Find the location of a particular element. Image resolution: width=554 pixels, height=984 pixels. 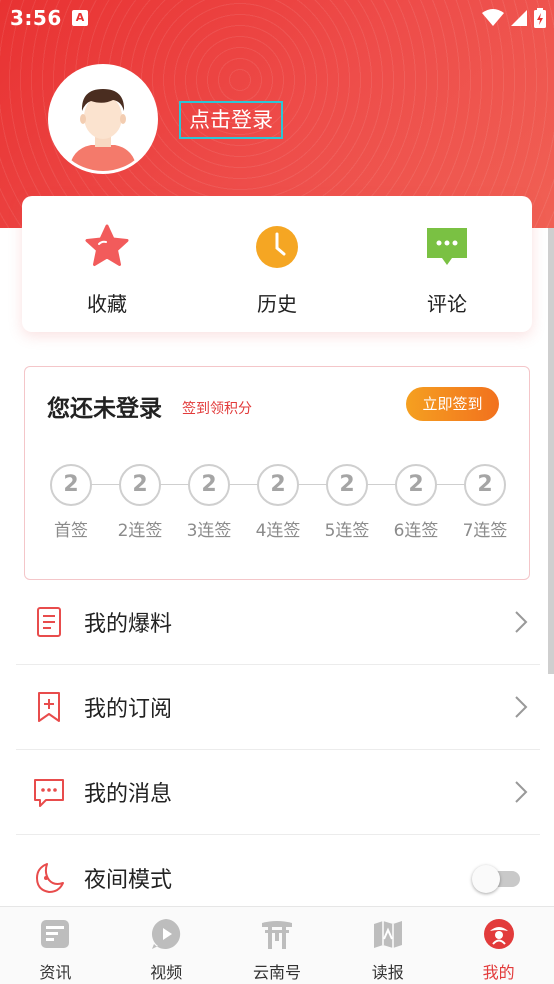

streak-day: 2 2连签 is located at coordinates (140, 502).